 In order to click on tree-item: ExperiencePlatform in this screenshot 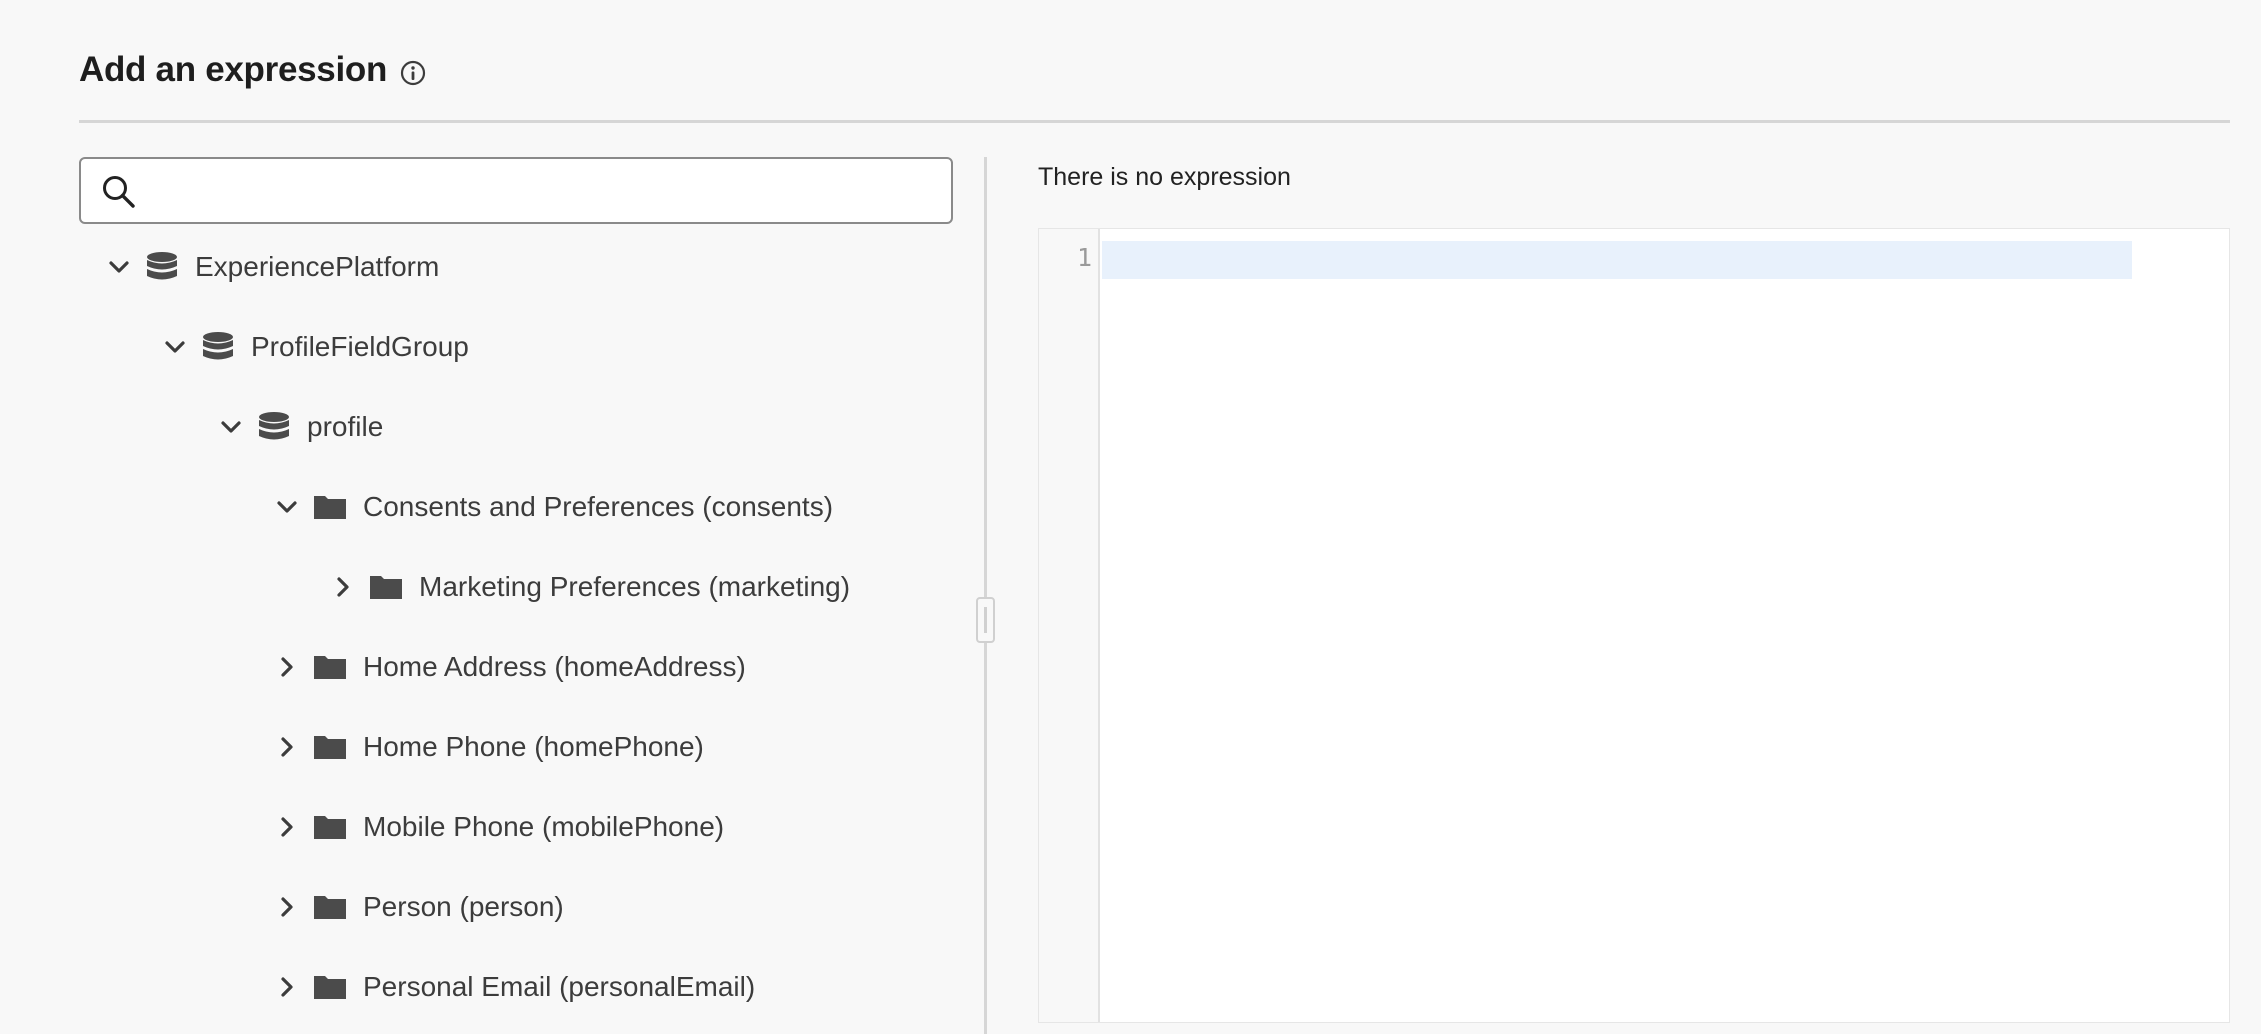, I will do `click(272, 267)`.